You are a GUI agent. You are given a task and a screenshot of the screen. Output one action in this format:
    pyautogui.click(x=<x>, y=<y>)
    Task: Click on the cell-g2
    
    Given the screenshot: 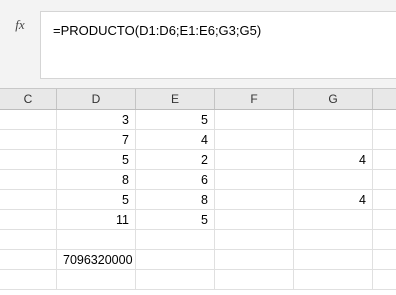 What is the action you would take?
    pyautogui.click(x=333, y=140)
    